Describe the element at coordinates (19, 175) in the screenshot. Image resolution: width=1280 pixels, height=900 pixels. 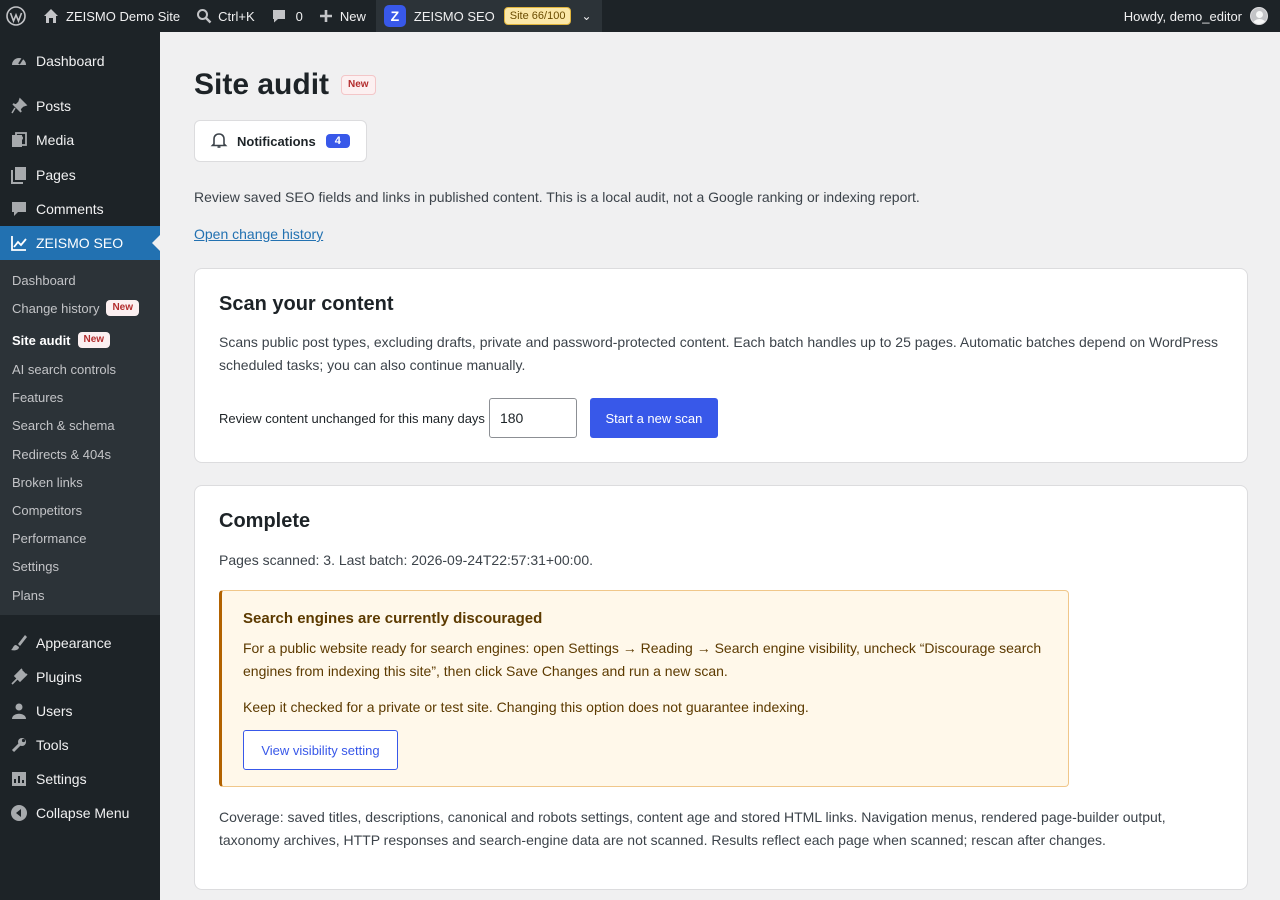
I see `pages-icon` at that location.